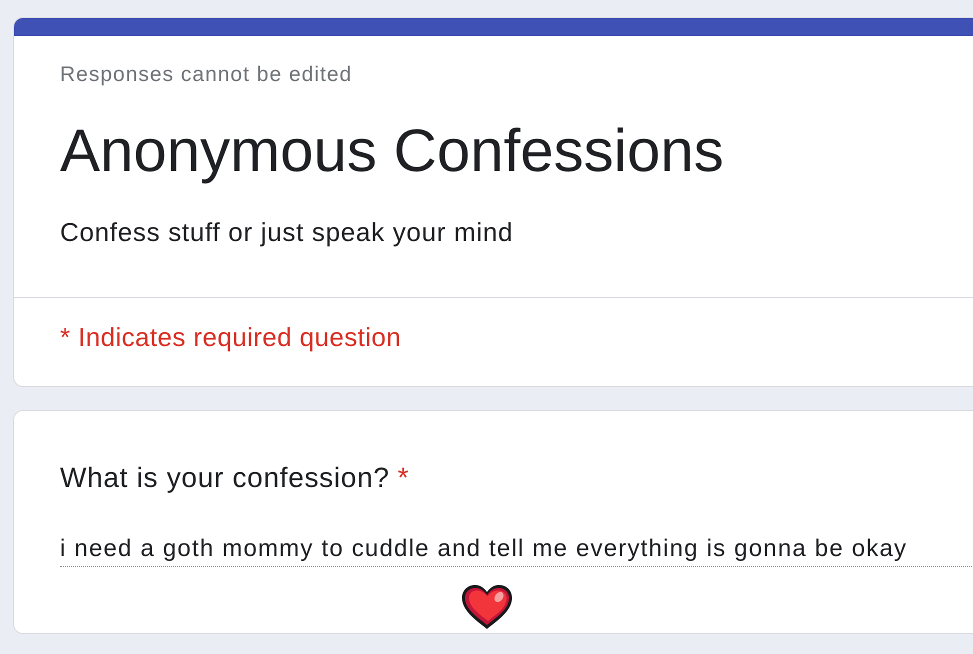 This screenshot has width=973, height=654. What do you see at coordinates (206, 75) in the screenshot?
I see `notice-text: Responses cannot be edited` at bounding box center [206, 75].